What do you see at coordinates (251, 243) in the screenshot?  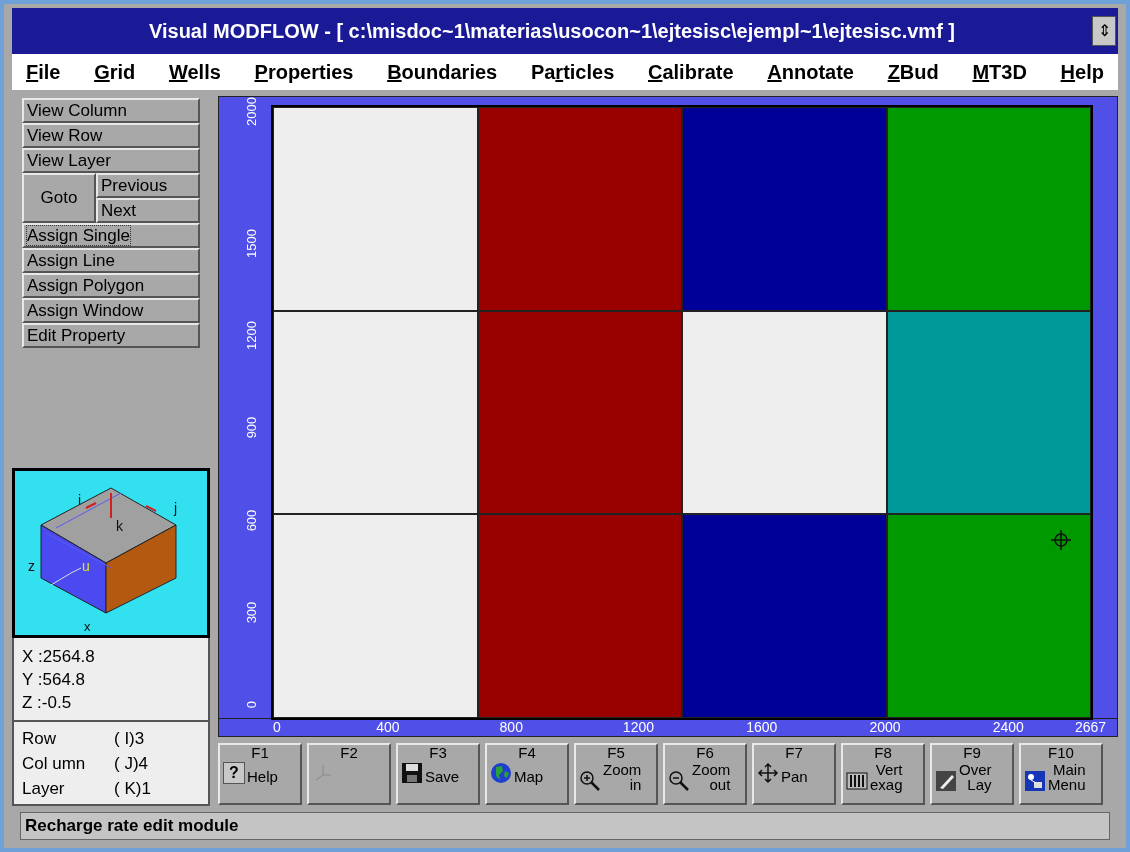 I see `y-axis-label: 1500` at bounding box center [251, 243].